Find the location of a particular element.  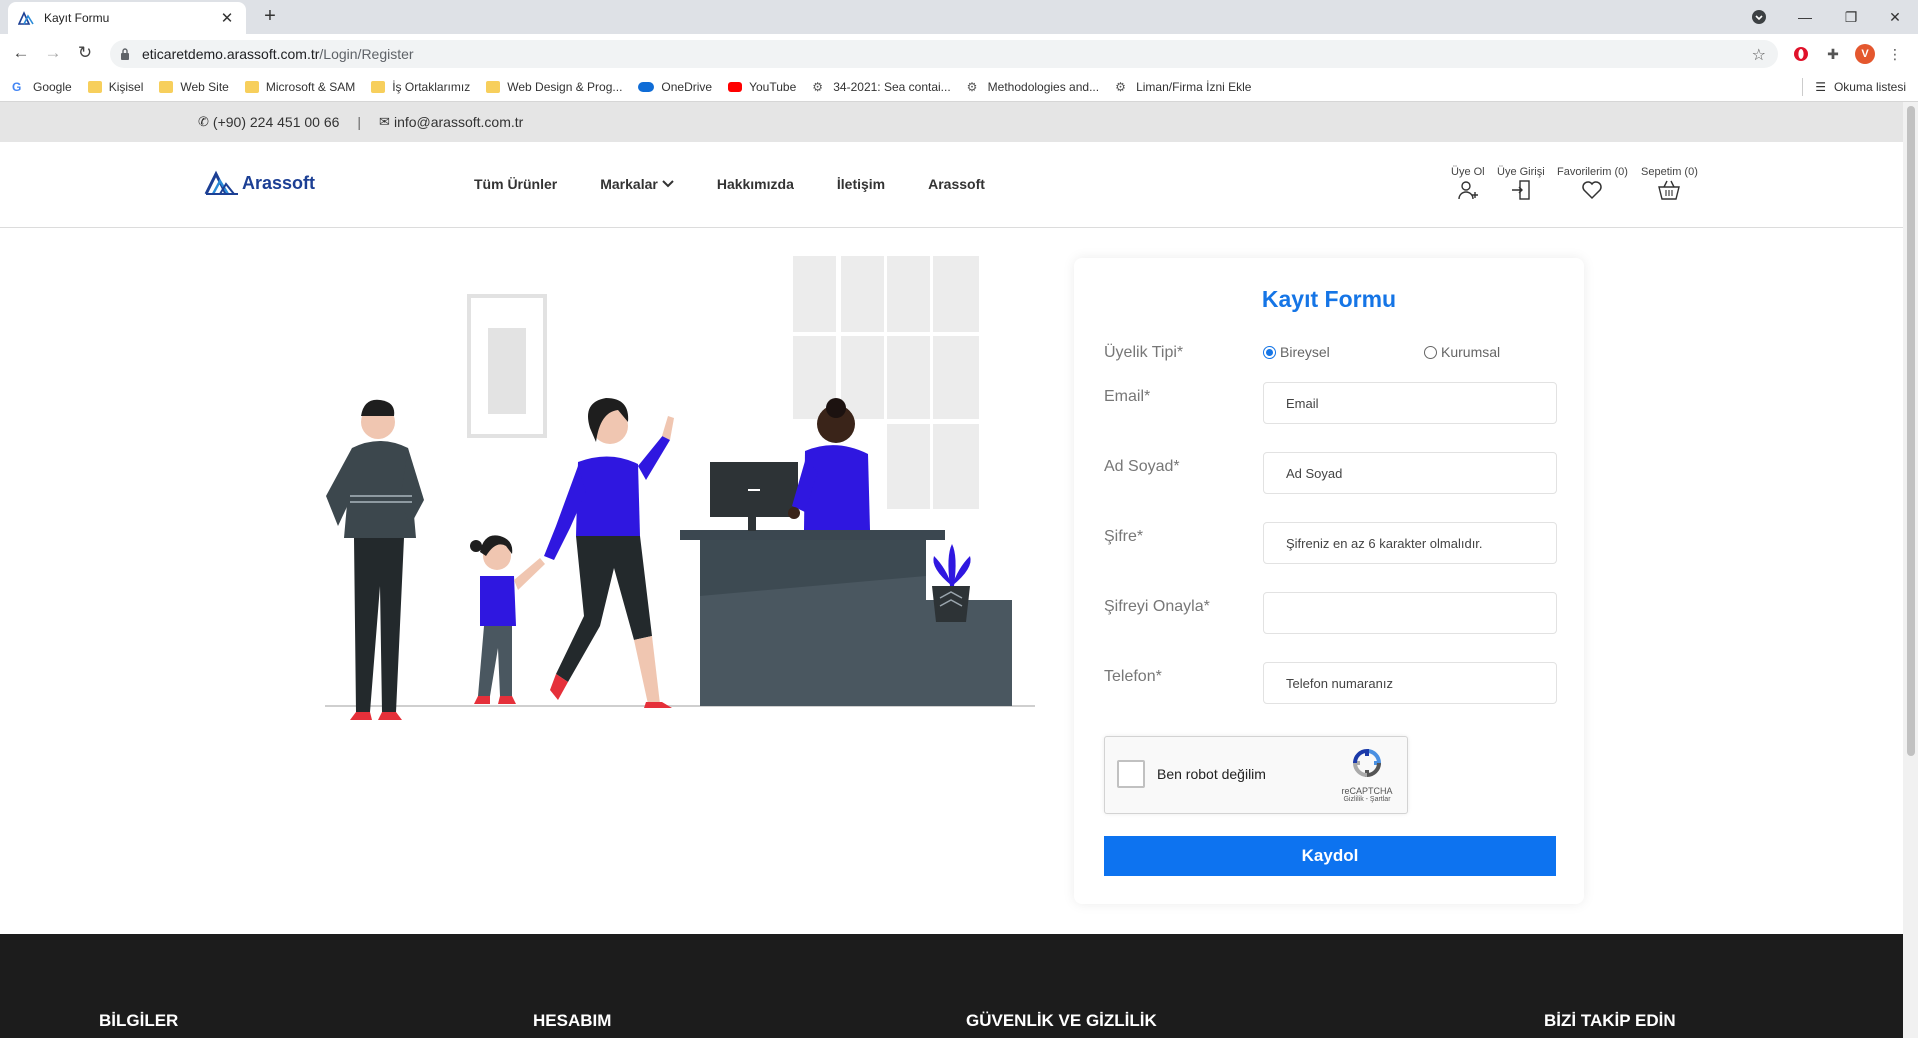

mail-icon: ✉ is located at coordinates (384, 121).